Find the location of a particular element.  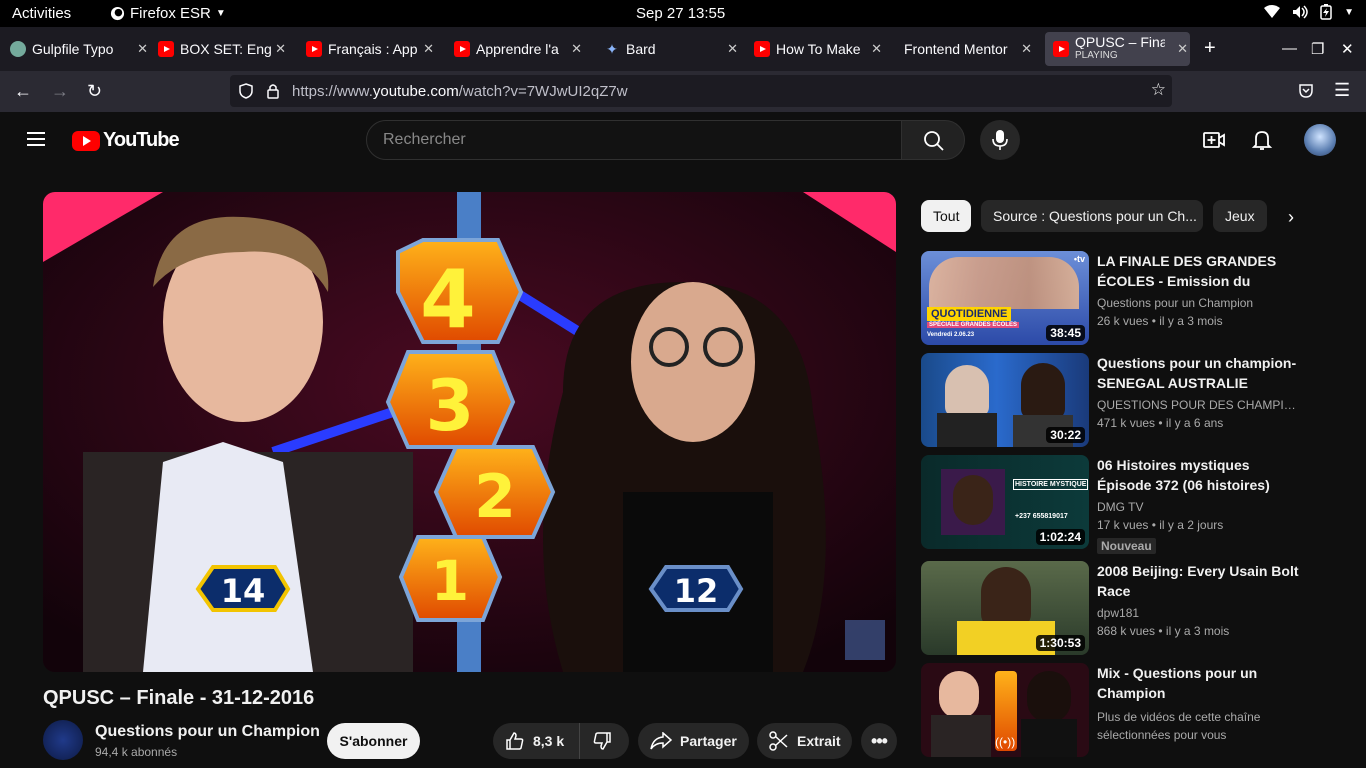

video-meta: 868 k vues • il y a 3 mois is located at coordinates (1163, 631).